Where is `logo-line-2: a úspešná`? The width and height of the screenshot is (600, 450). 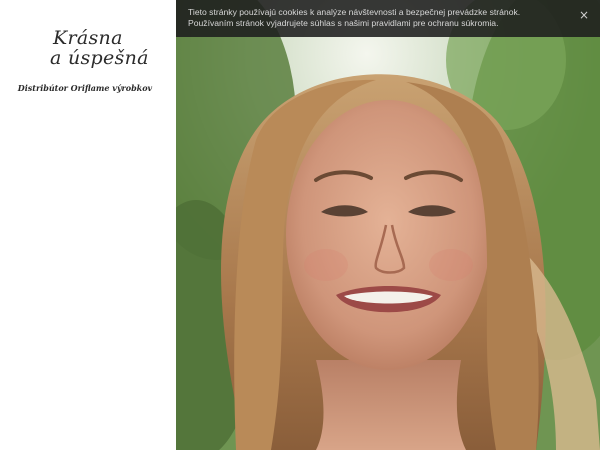
logo-line-2: a úspešná is located at coordinates (99, 58).